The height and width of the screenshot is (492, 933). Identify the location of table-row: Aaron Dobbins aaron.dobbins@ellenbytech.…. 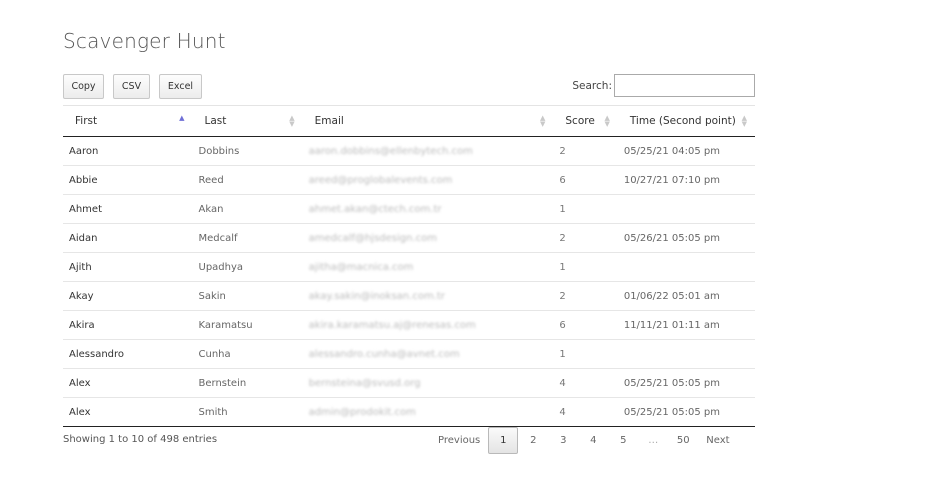
(409, 151).